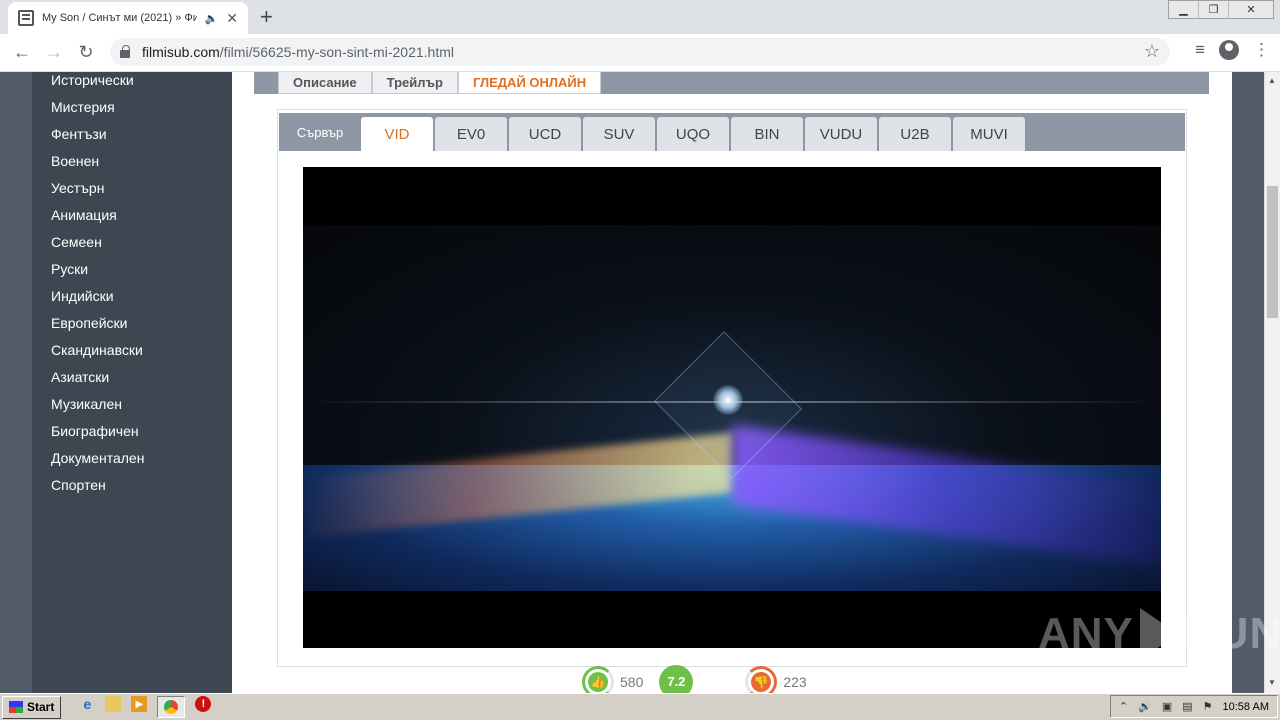  Describe the element at coordinates (132, 355) in the screenshot. I see `genre-item: Скандинавски` at that location.